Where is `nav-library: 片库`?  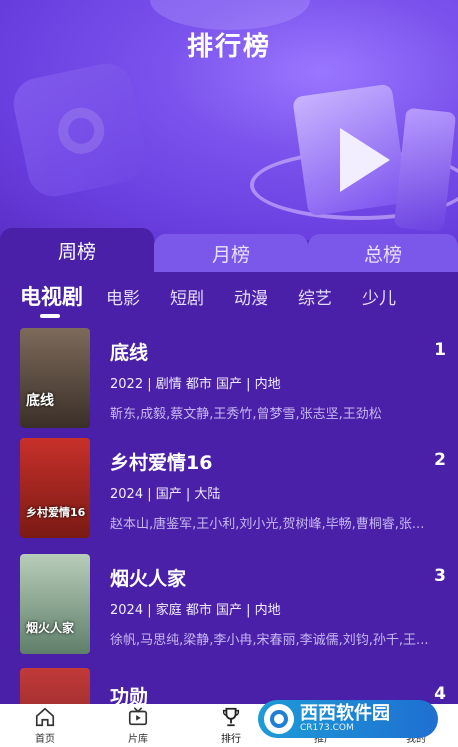 nav-library: 片库 is located at coordinates (138, 725).